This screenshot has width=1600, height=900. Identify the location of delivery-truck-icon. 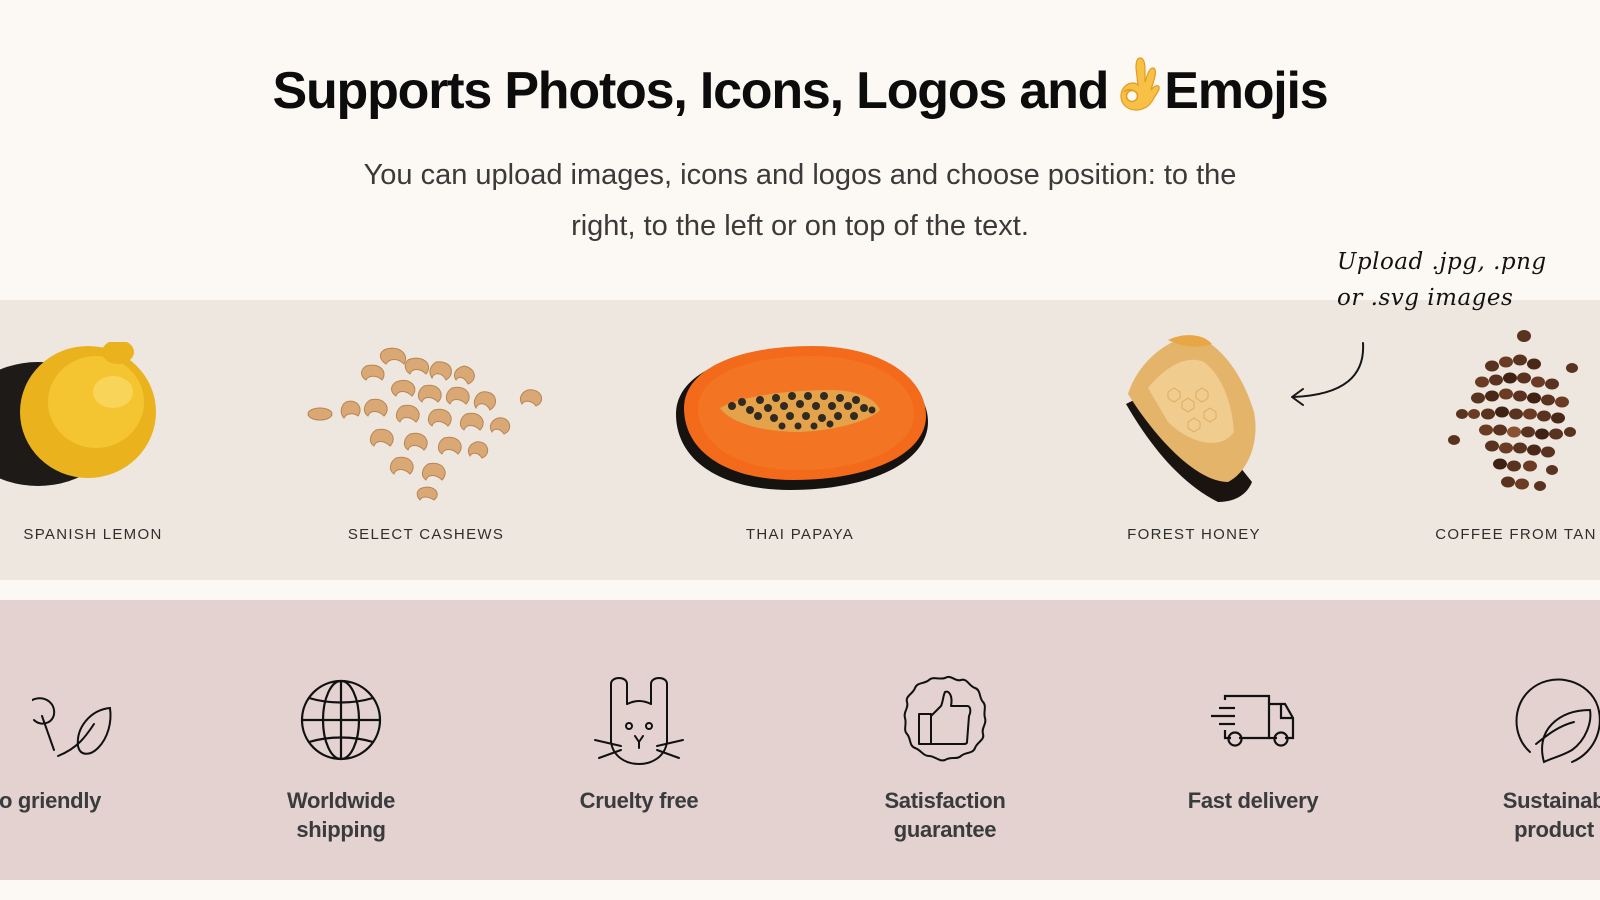
(1253, 720).